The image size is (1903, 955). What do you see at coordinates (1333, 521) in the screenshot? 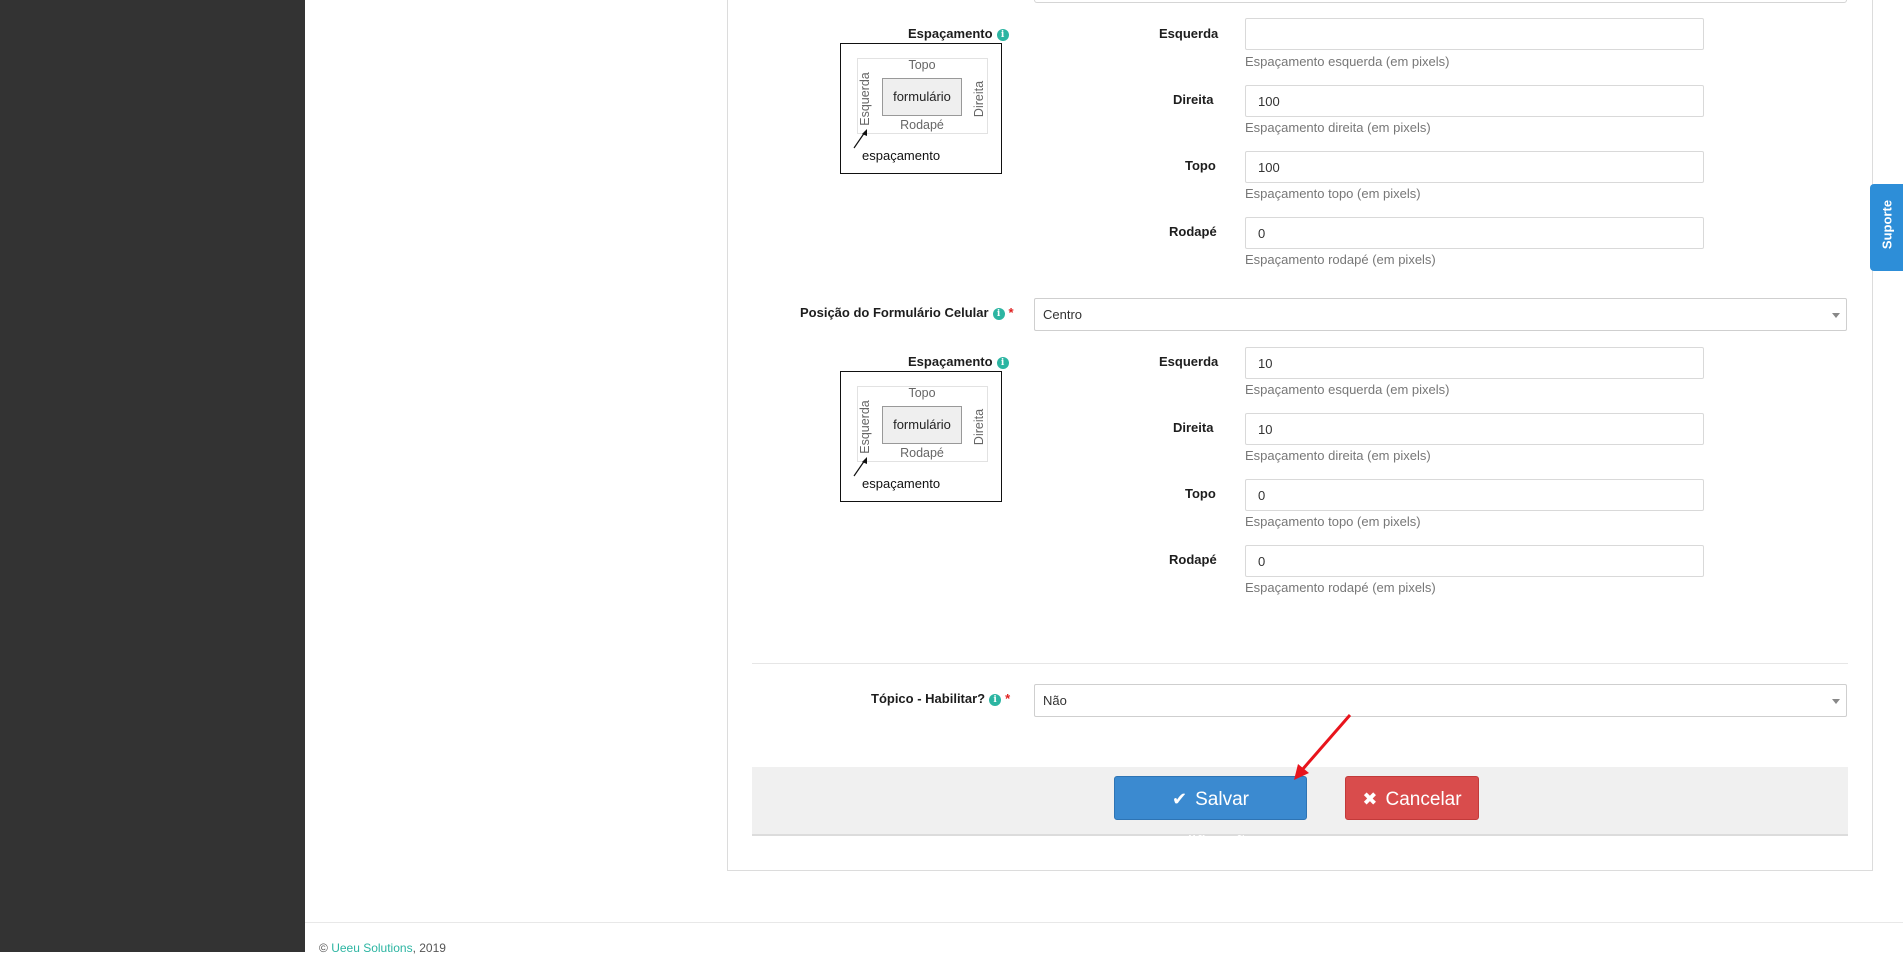
I see `mobile-top-spacing-help: Espaçamento topo (em pixels)` at bounding box center [1333, 521].